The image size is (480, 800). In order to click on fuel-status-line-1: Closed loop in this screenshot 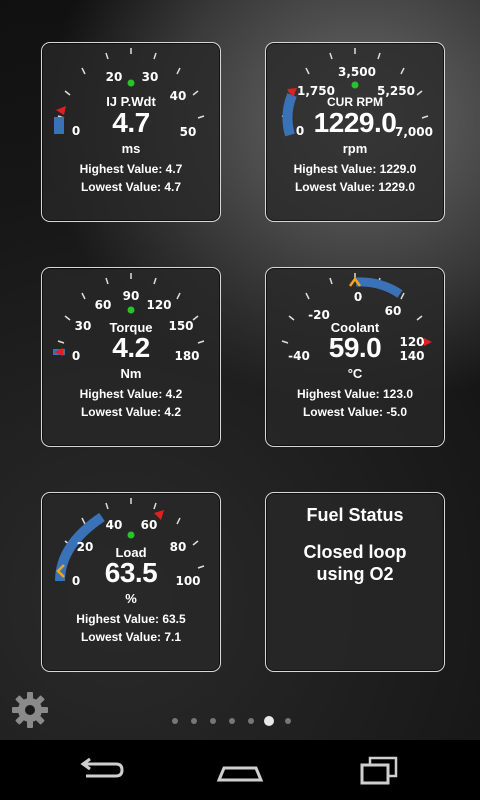, I will do `click(355, 552)`.